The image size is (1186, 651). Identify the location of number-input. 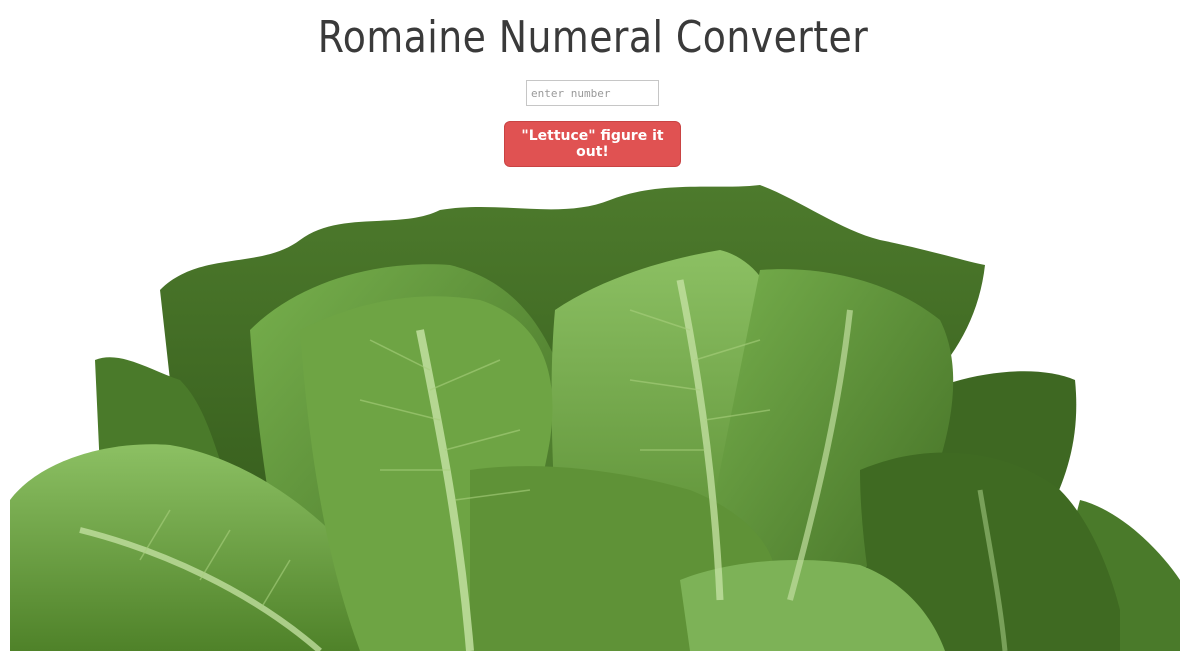
(592, 93).